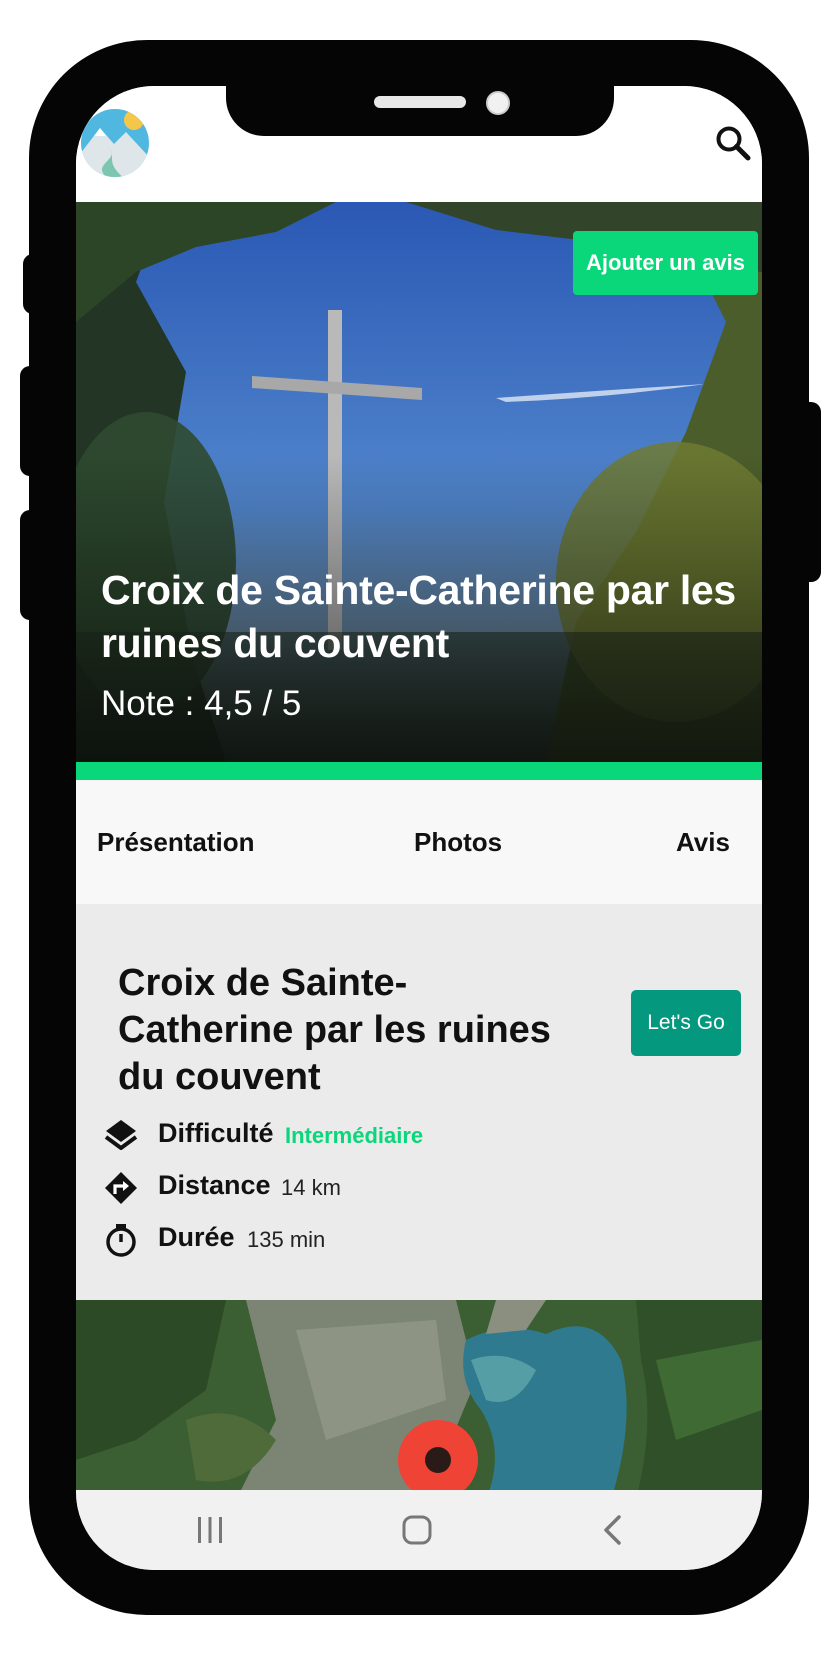  What do you see at coordinates (34, 284) in the screenshot?
I see `mute-switch` at bounding box center [34, 284].